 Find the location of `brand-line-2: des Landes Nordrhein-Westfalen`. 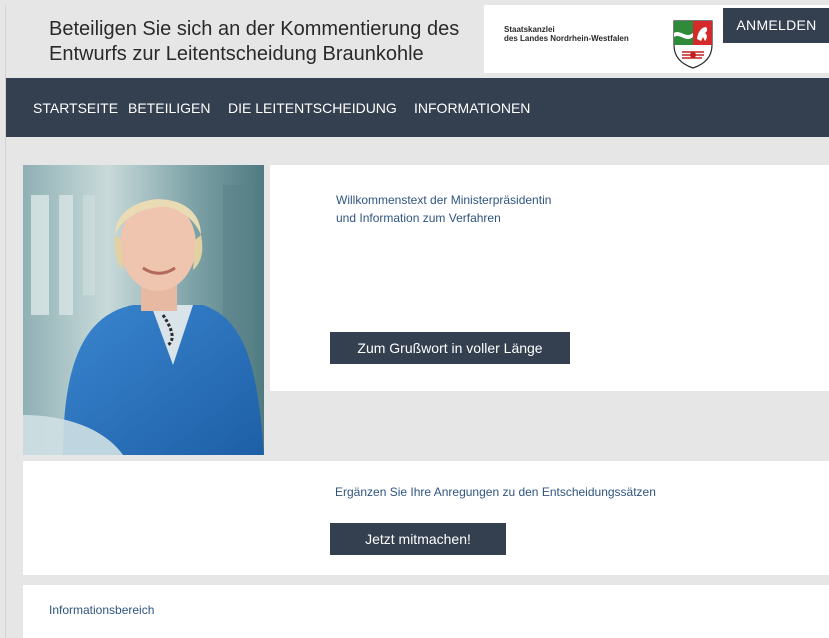

brand-line-2: des Landes Nordrhein-Westfalen is located at coordinates (566, 38).